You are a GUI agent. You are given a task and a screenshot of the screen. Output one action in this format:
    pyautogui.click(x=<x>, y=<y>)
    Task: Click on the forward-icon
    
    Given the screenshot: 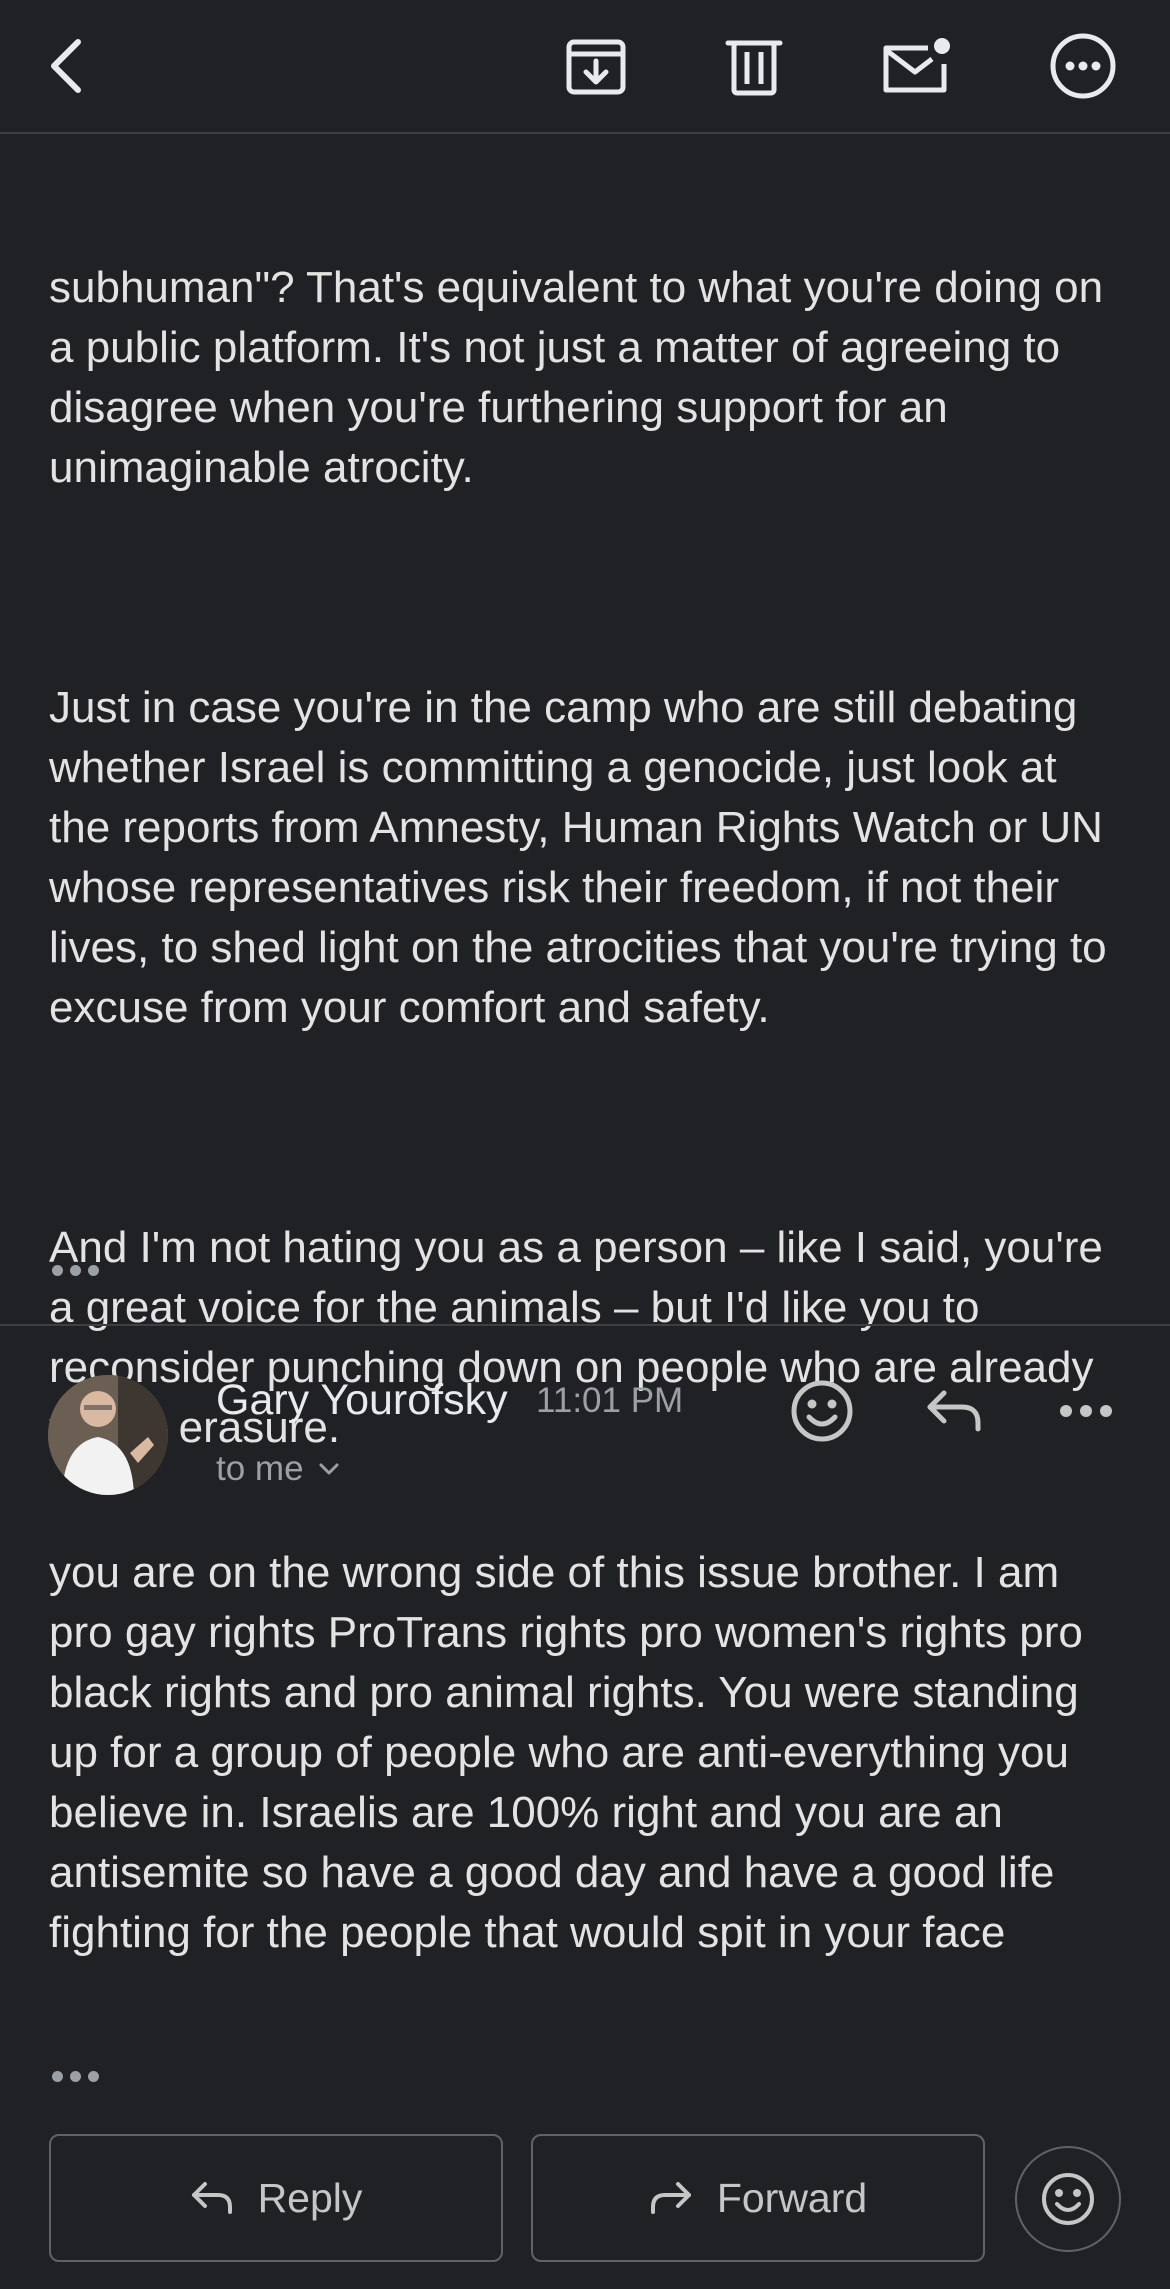 What is the action you would take?
    pyautogui.click(x=670, y=2198)
    